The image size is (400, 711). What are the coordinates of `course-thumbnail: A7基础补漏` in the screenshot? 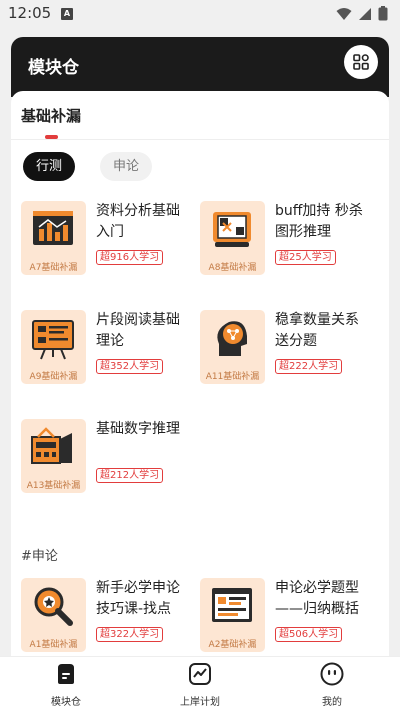 It's located at (53, 238).